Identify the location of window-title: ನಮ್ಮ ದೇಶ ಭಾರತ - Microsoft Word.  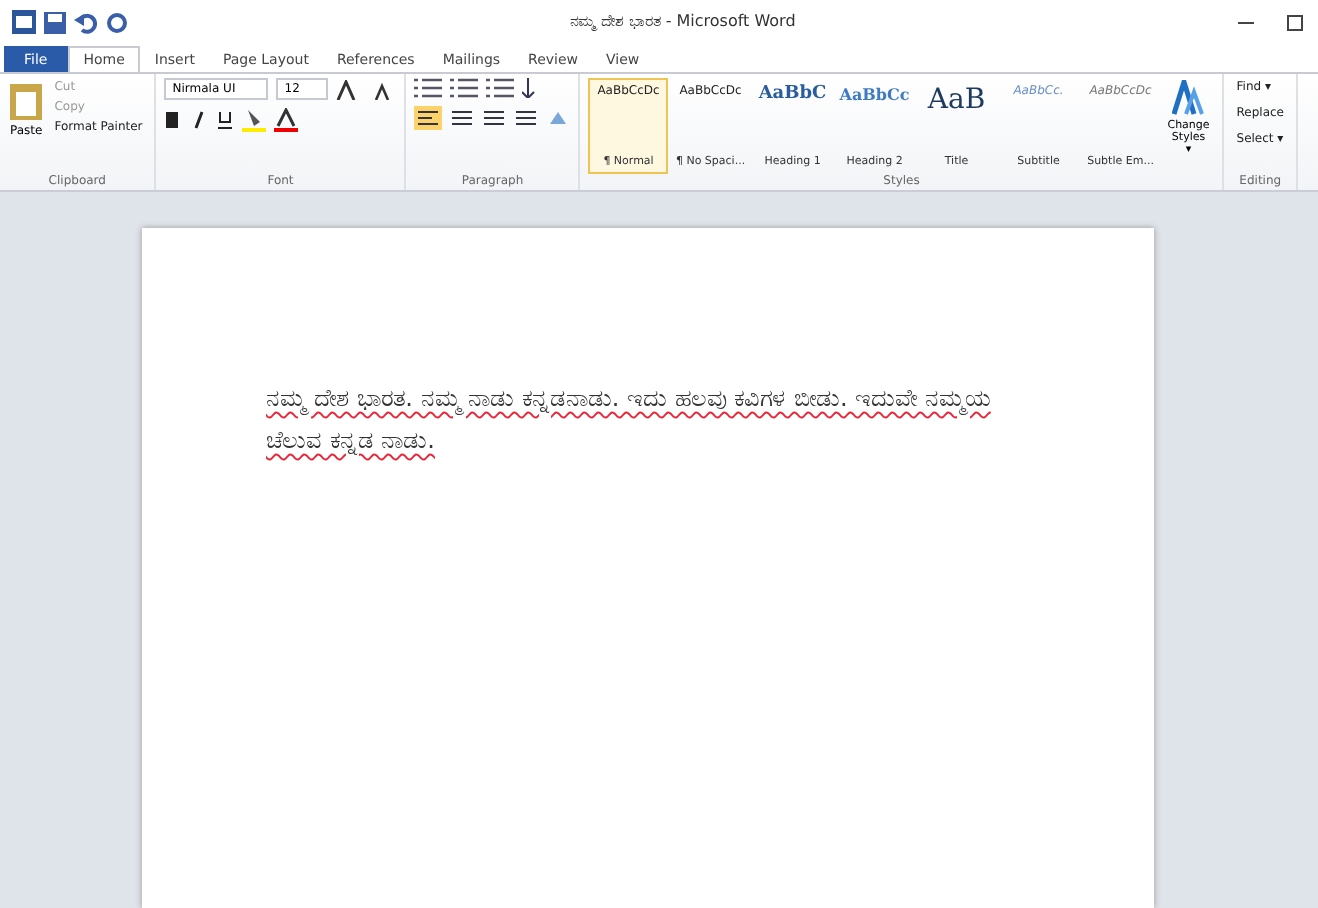
(683, 22).